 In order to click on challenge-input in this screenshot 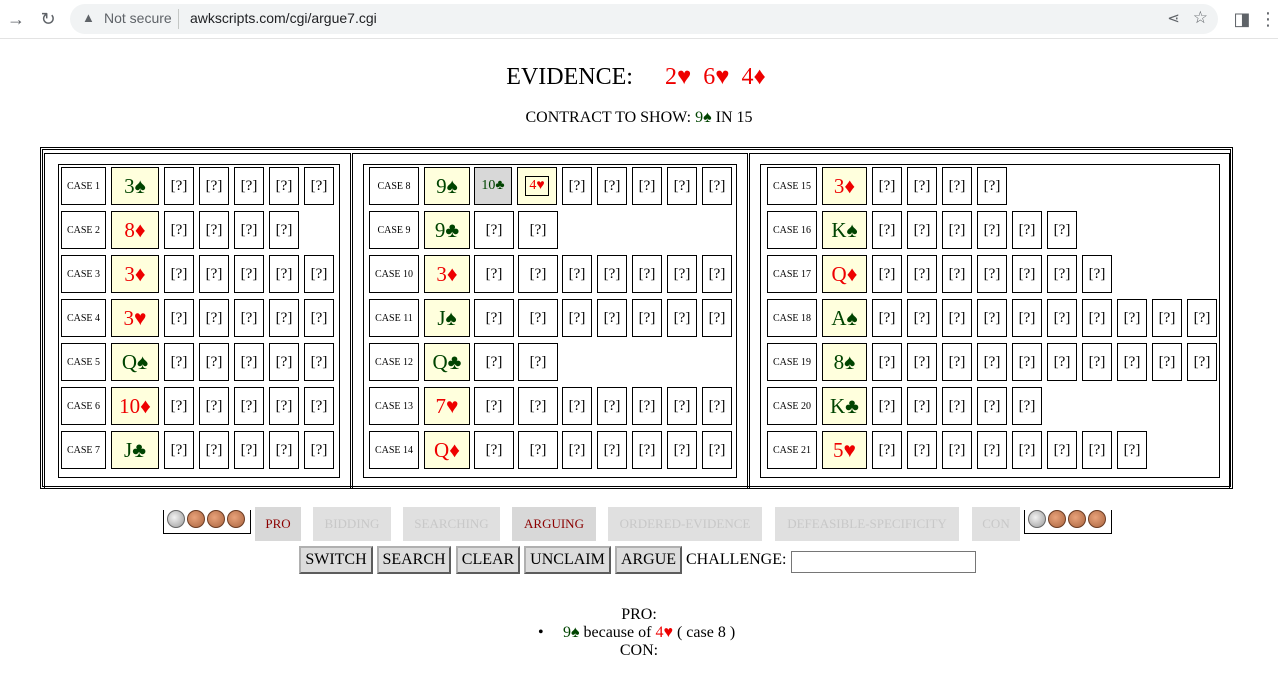, I will do `click(883, 562)`.